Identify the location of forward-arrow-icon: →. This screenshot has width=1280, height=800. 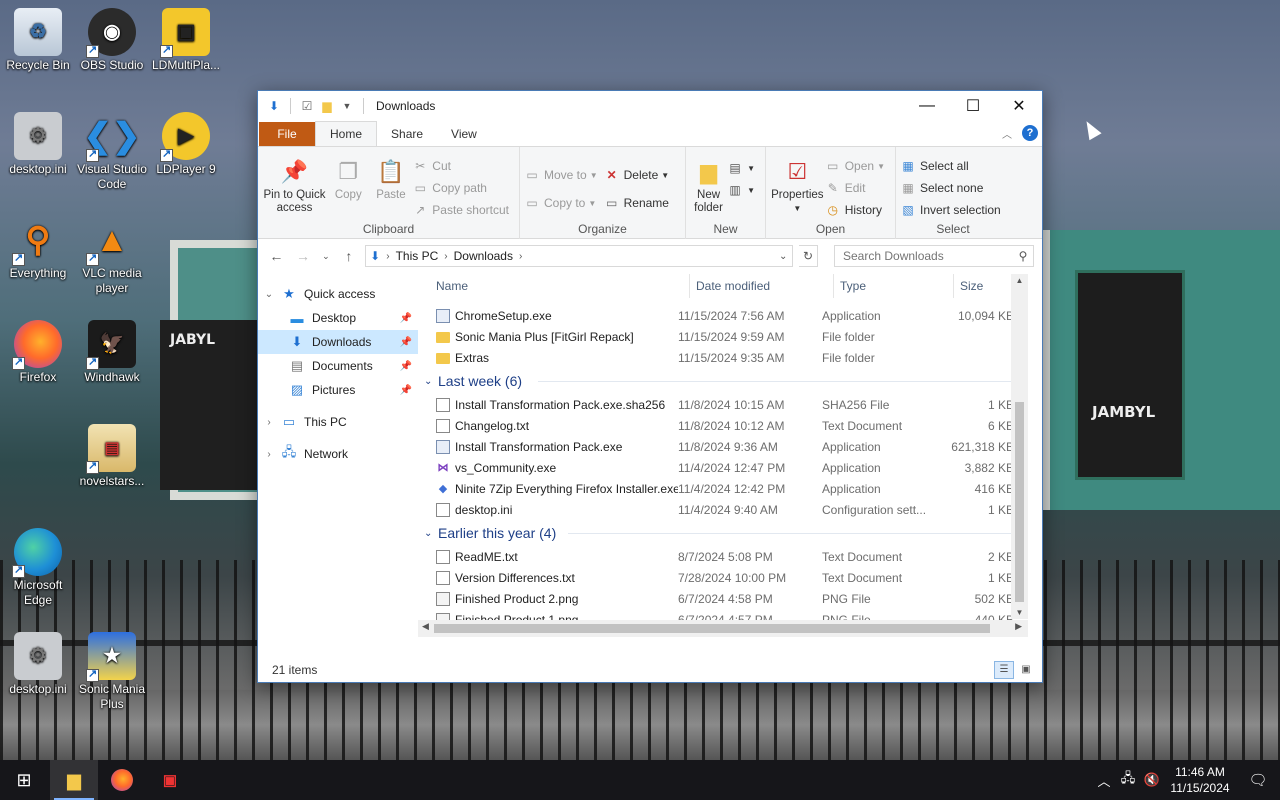
(303, 256).